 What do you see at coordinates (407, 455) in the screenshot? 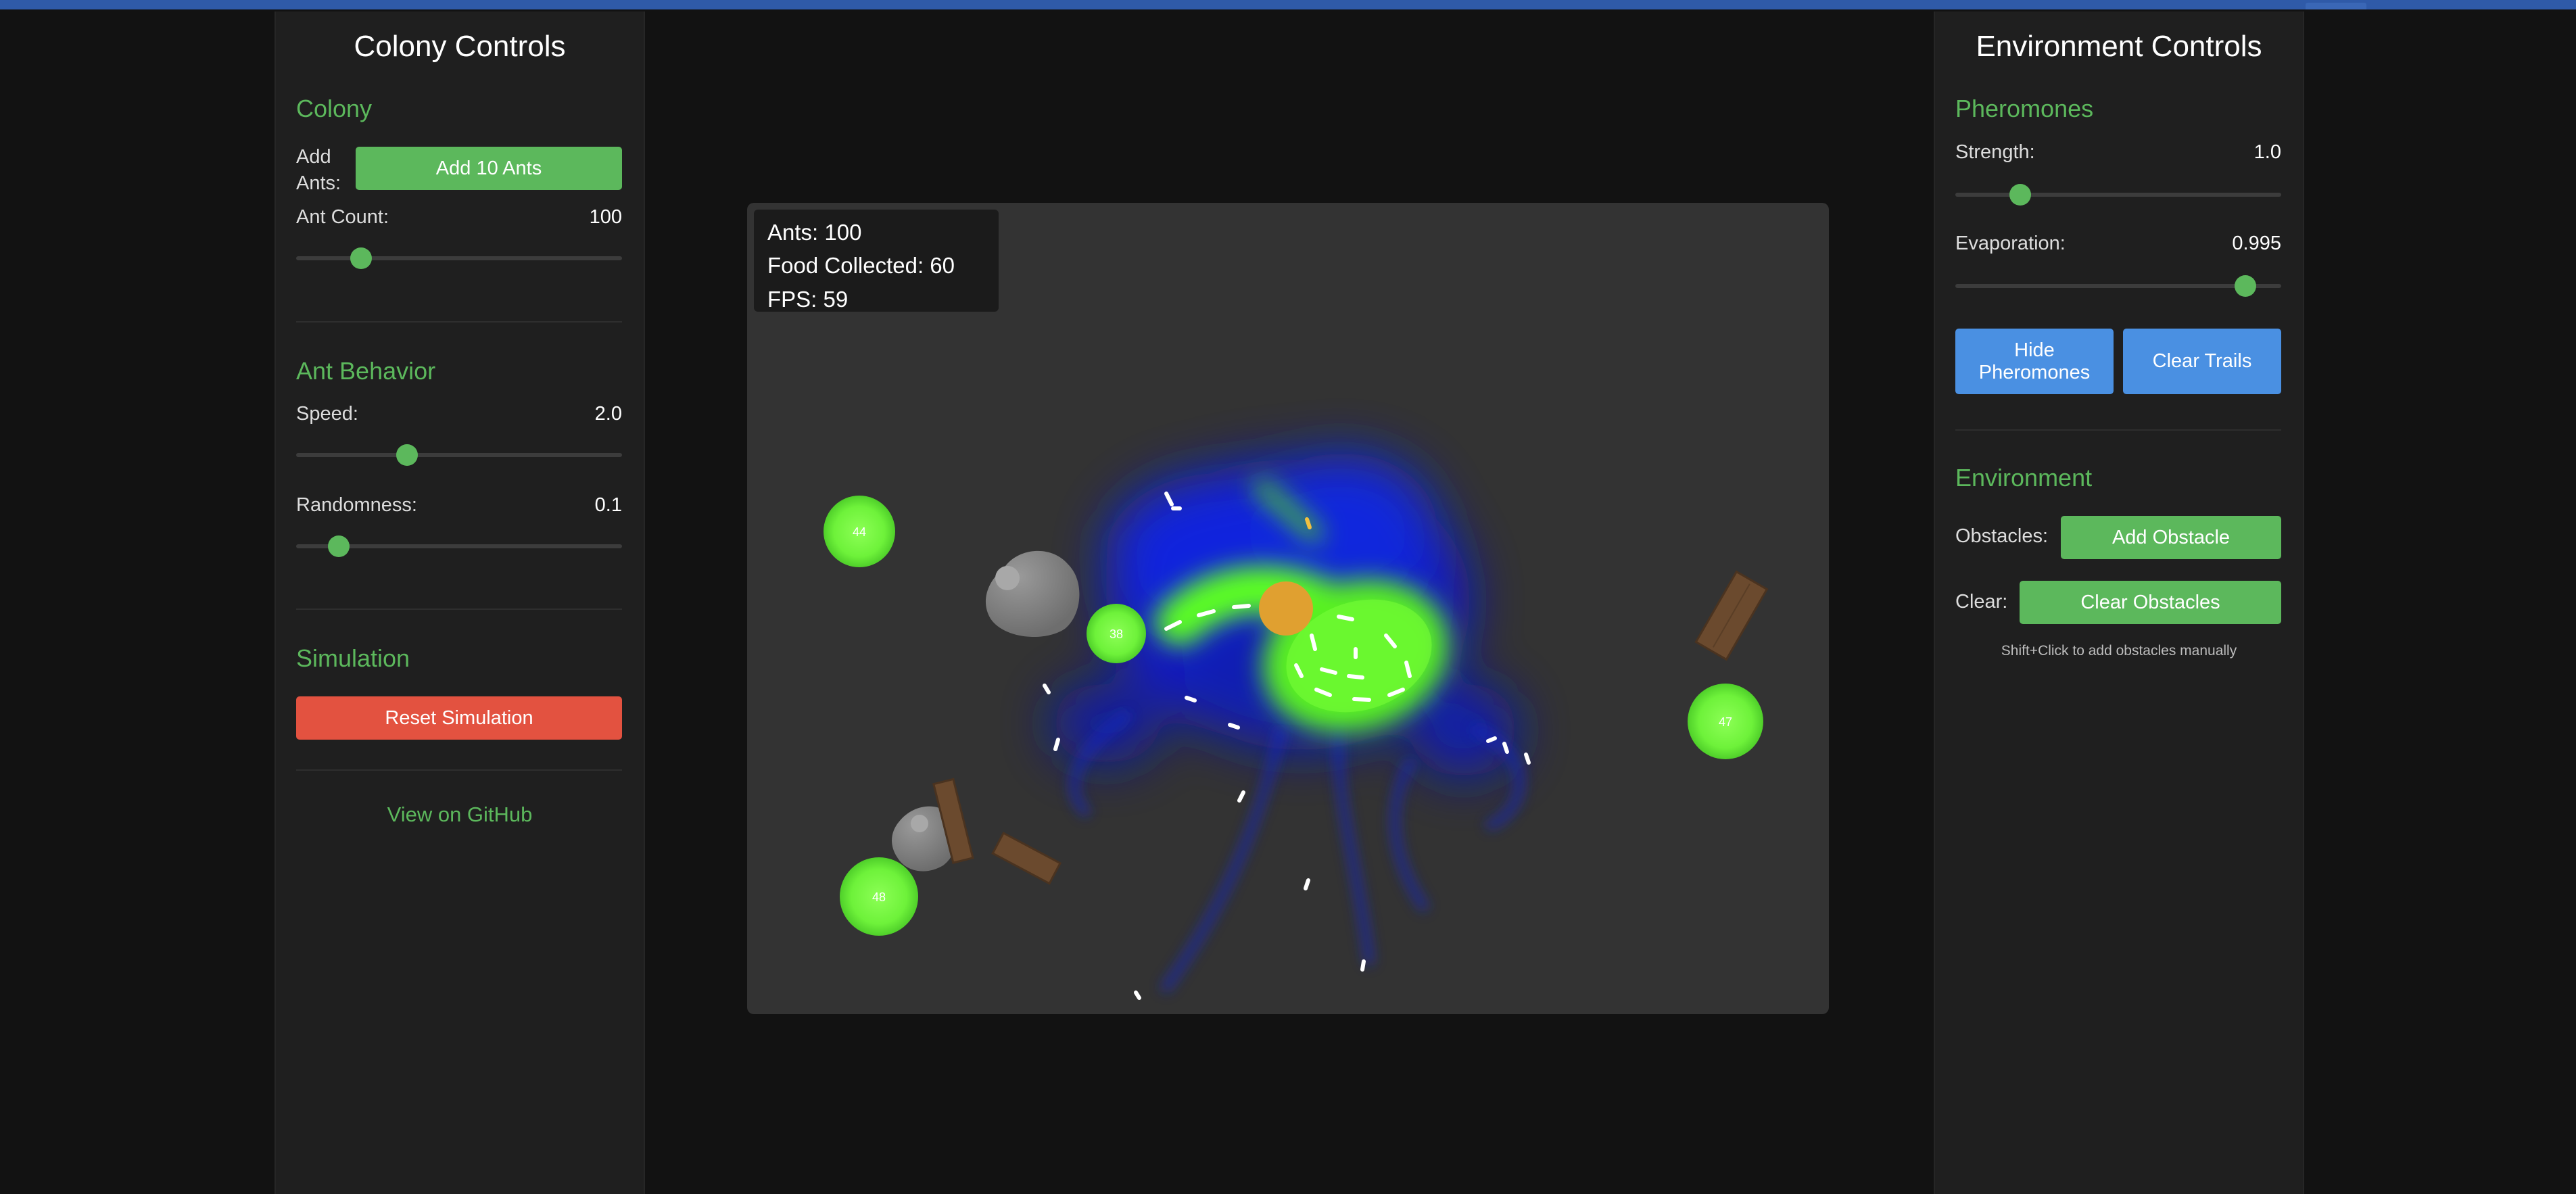
I see `speed-slider-thumb` at bounding box center [407, 455].